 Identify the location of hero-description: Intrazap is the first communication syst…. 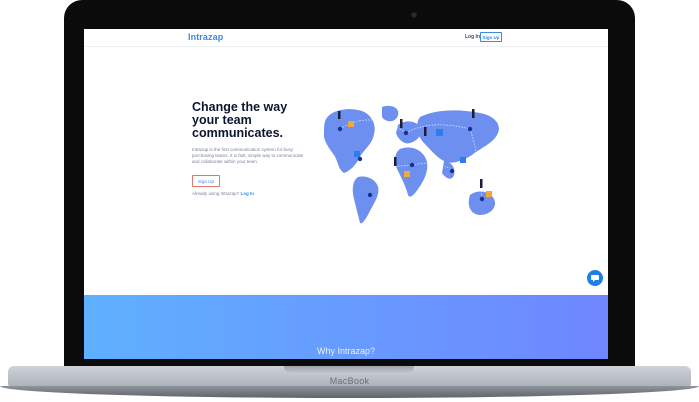
(248, 155).